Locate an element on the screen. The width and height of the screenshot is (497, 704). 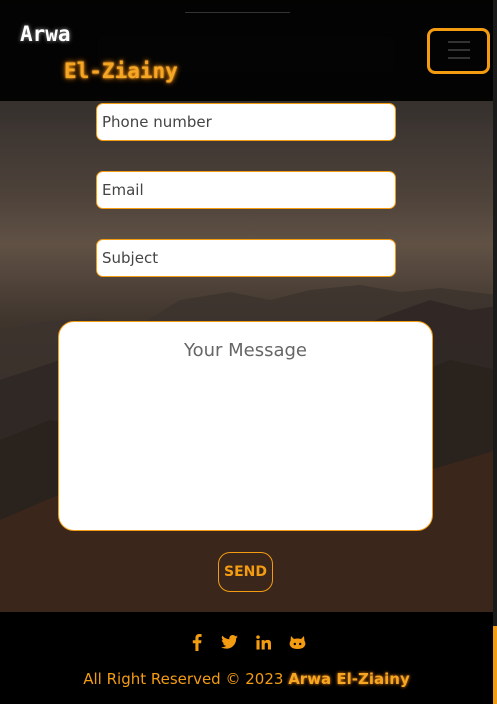
phone-input is located at coordinates (246, 122).